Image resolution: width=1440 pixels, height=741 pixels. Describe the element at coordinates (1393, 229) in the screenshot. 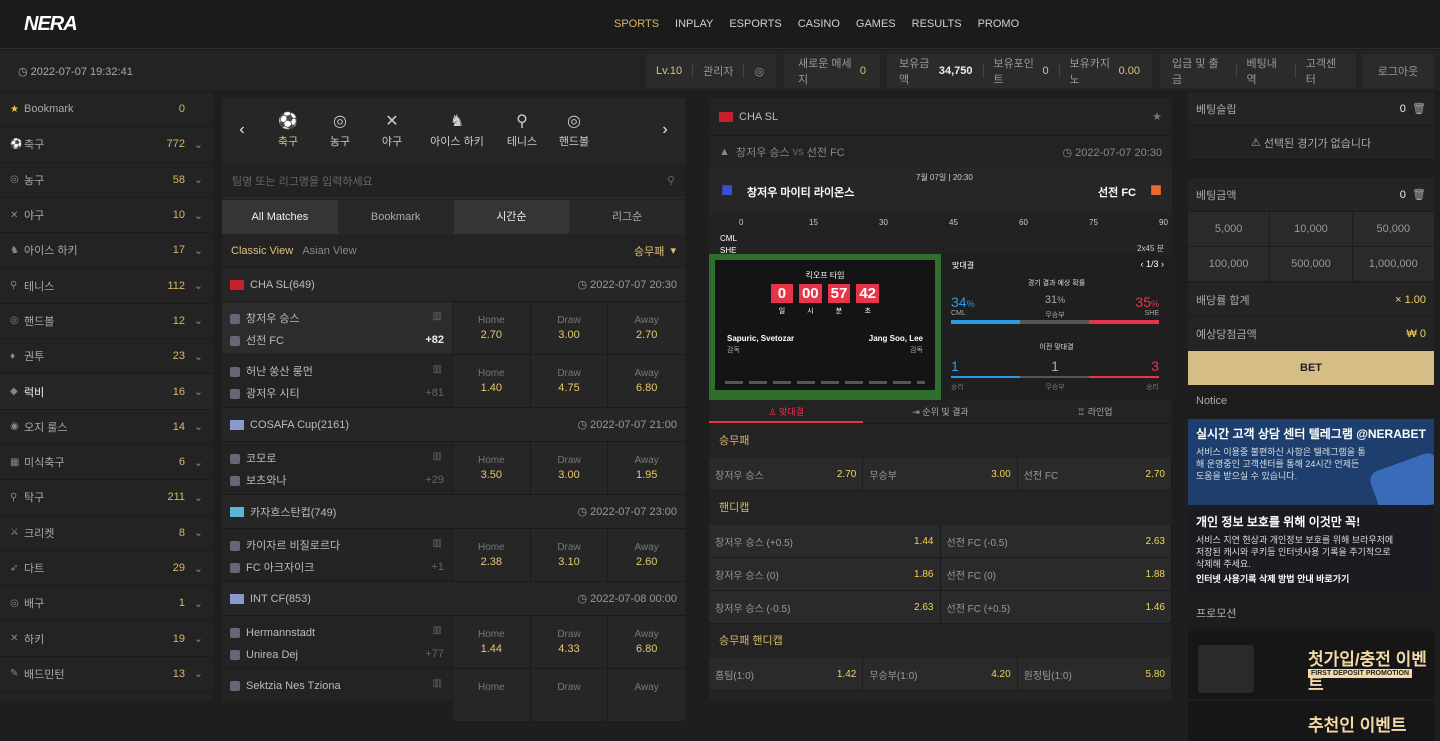

I see `amount-button: 50,000` at that location.